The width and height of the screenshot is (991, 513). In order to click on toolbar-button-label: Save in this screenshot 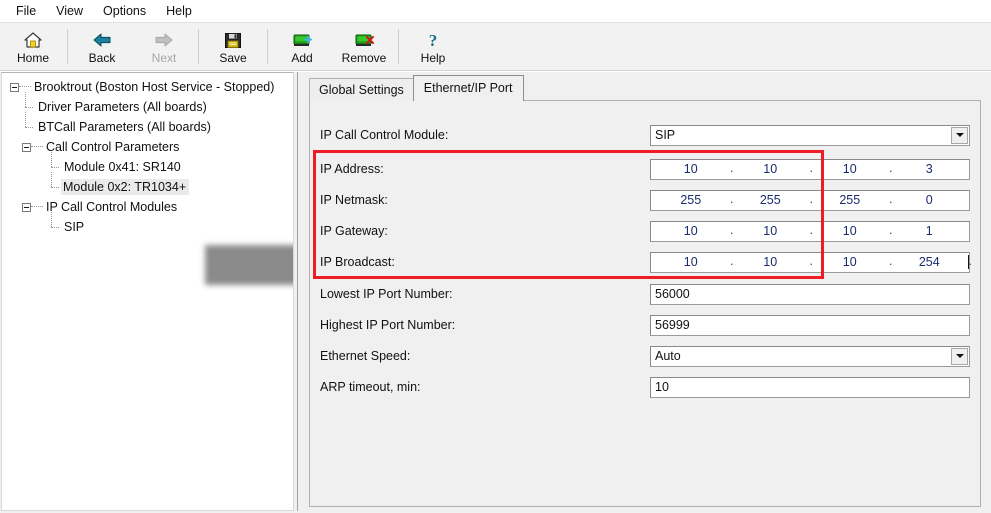, I will do `click(233, 57)`.